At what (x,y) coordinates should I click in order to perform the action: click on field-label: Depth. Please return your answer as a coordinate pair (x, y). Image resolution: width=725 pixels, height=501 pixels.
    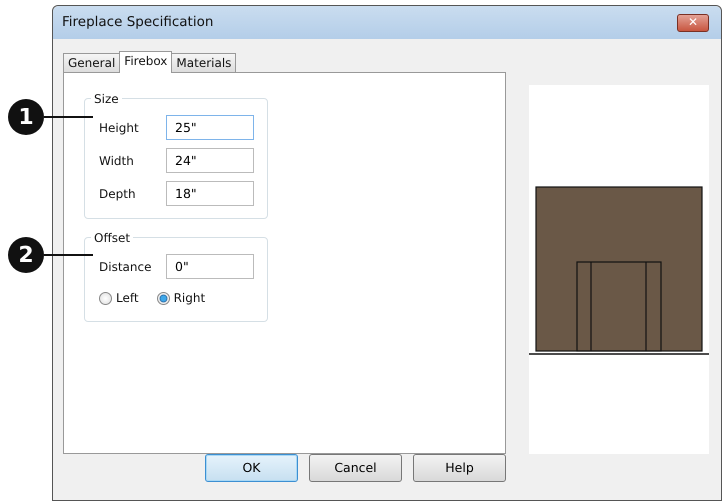
    Looking at the image, I should click on (118, 194).